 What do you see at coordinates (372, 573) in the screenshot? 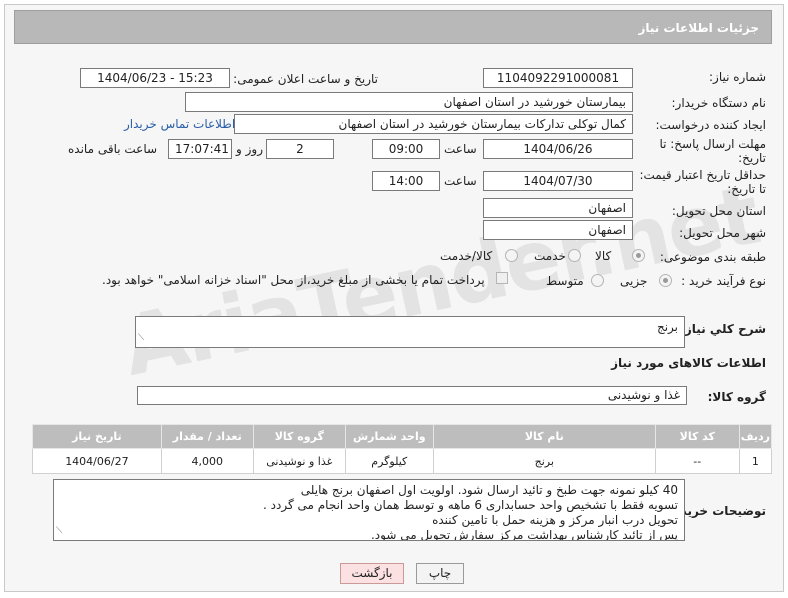
I see `back-button: بازگشت` at bounding box center [372, 573].